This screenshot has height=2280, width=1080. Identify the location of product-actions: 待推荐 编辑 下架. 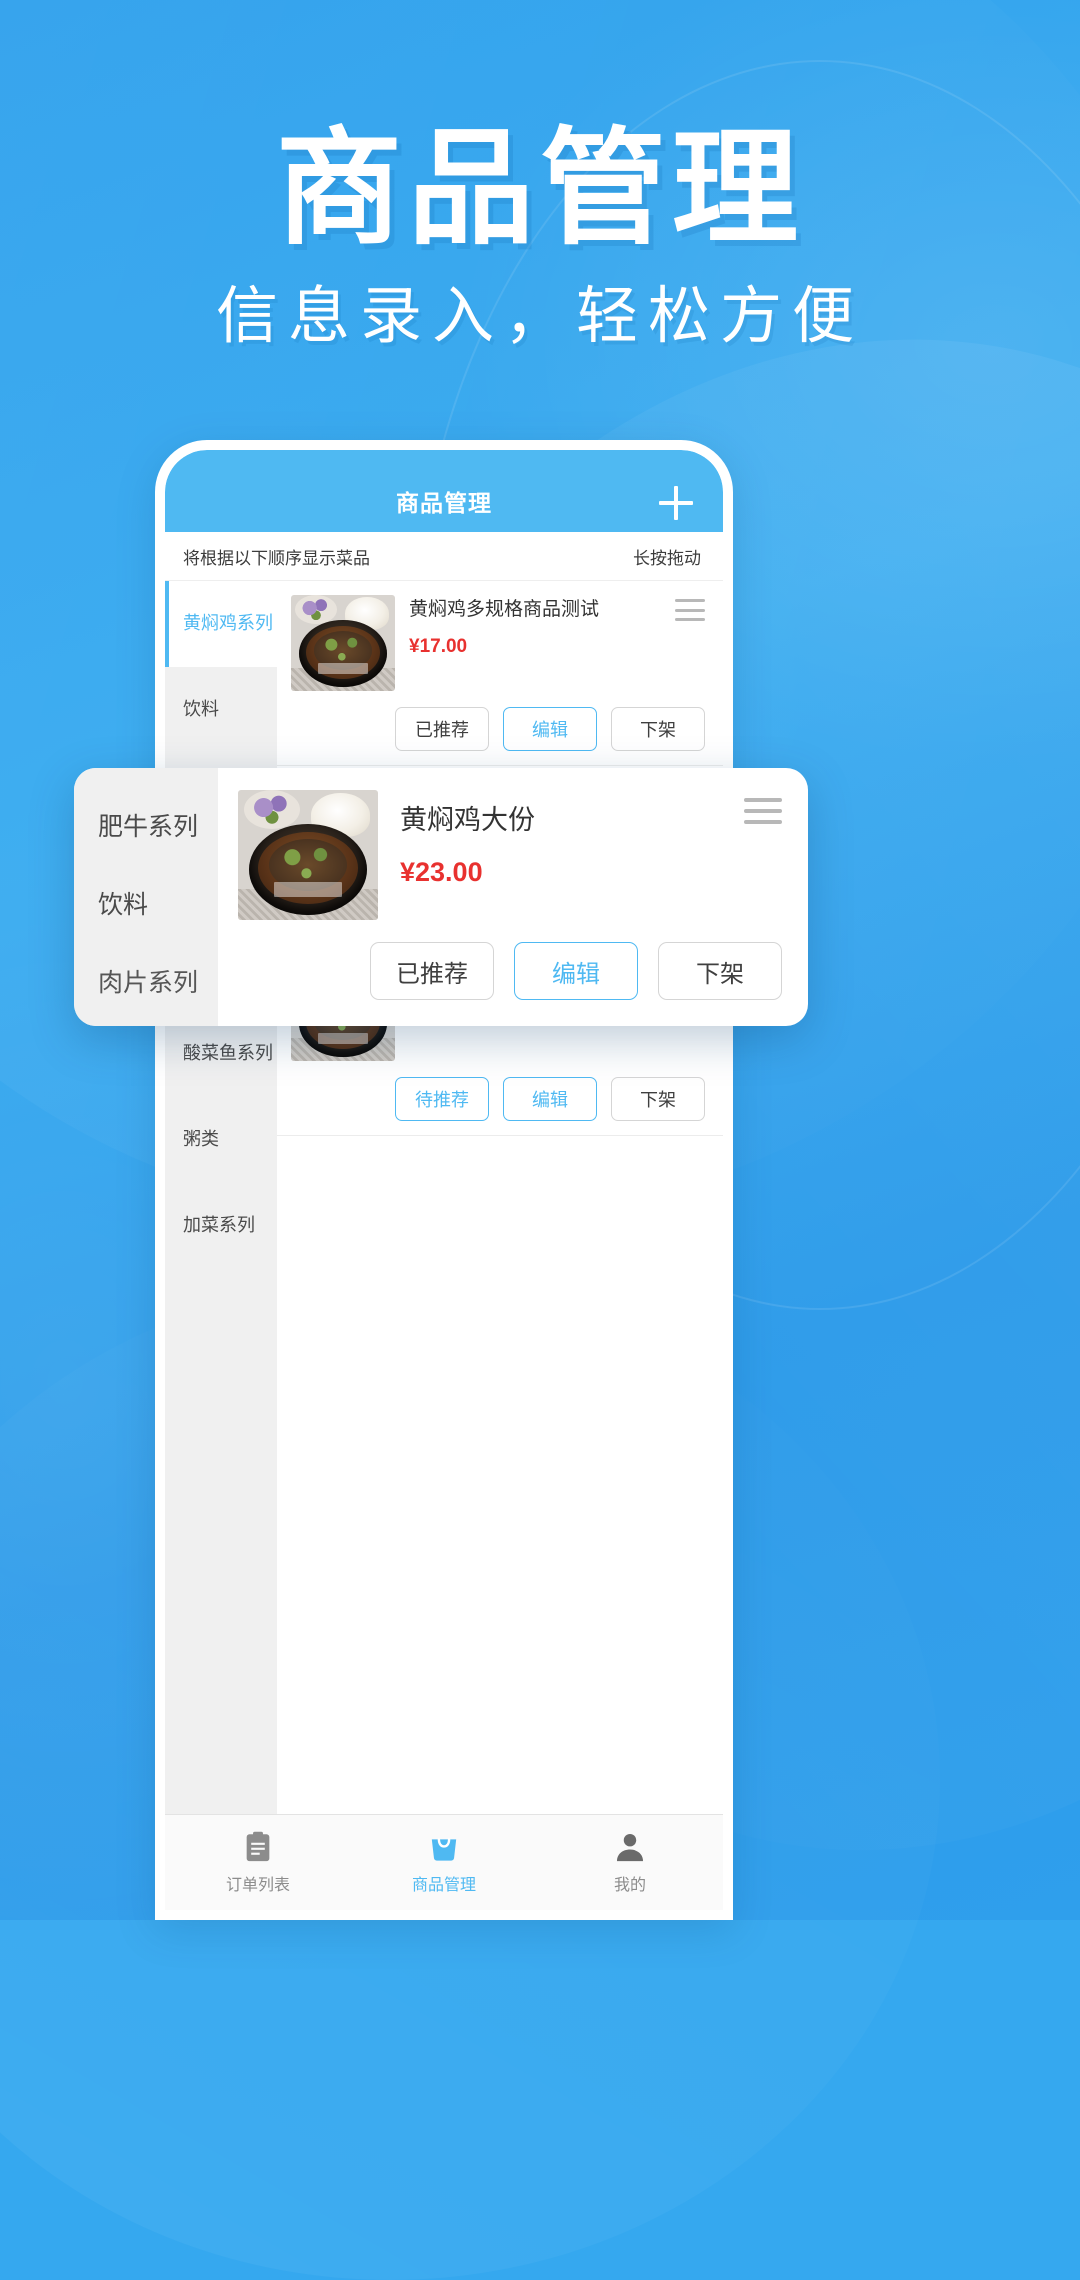
(498, 1099).